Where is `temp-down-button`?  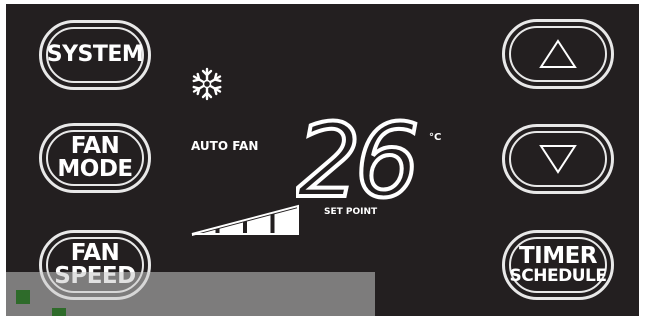
temp-down-button is located at coordinates (558, 159).